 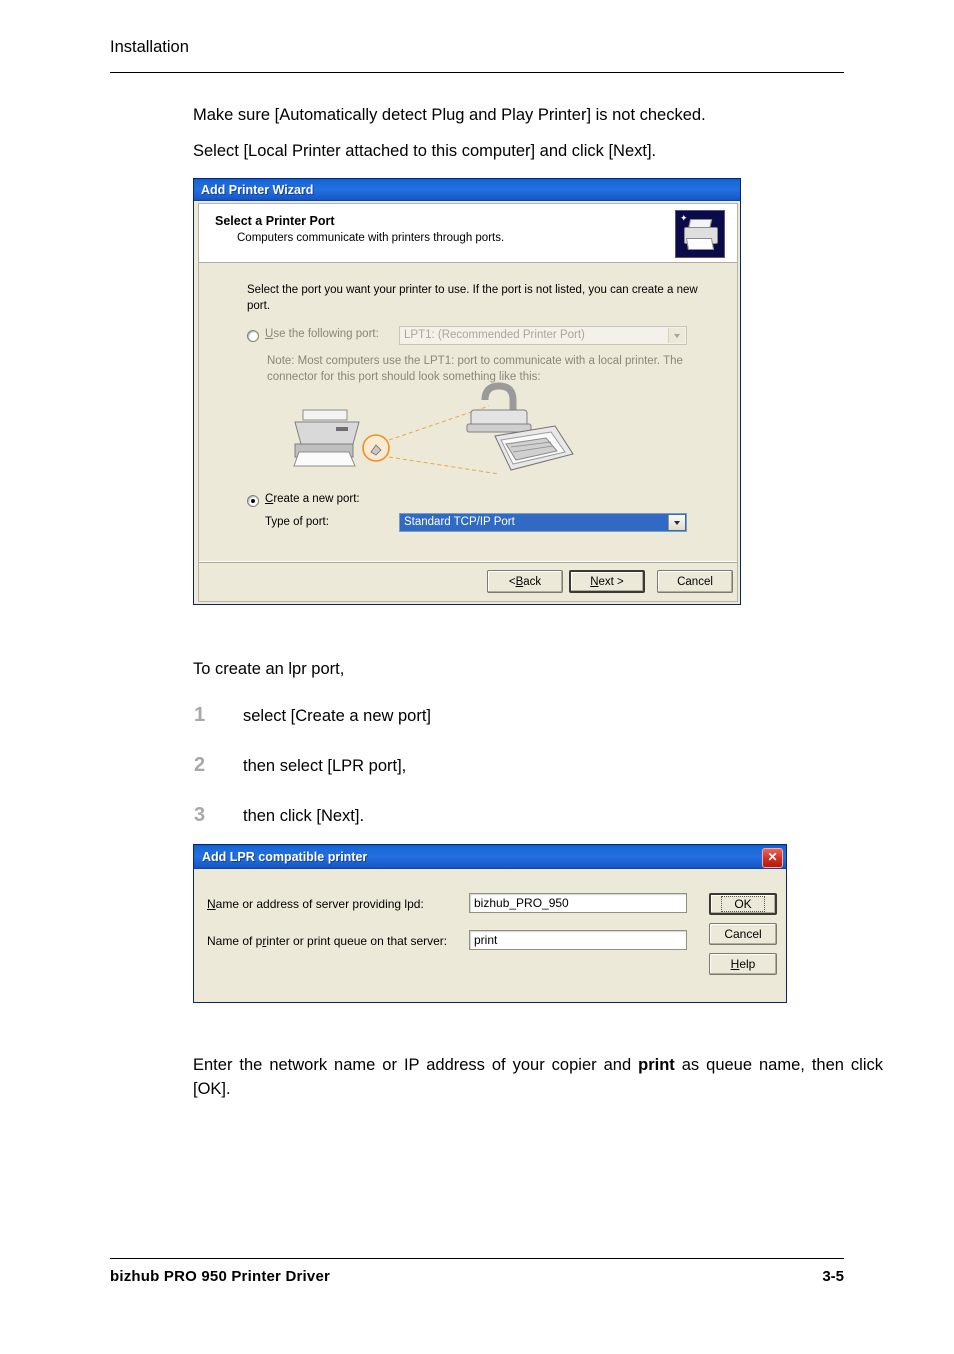 I want to click on wizard-button-bar: < Back Next > Cancel, so click(x=468, y=581).